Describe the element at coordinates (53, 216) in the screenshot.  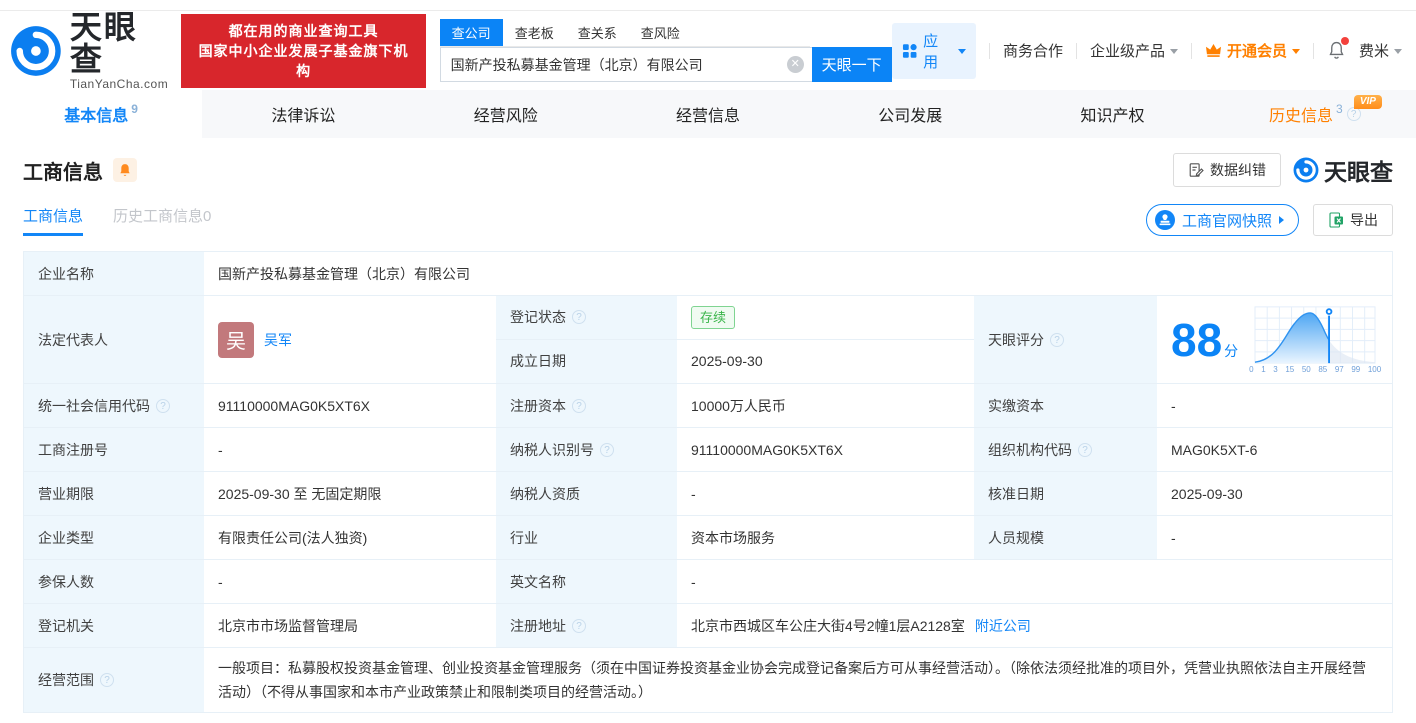
I see `subtab-label: 工商信息` at that location.